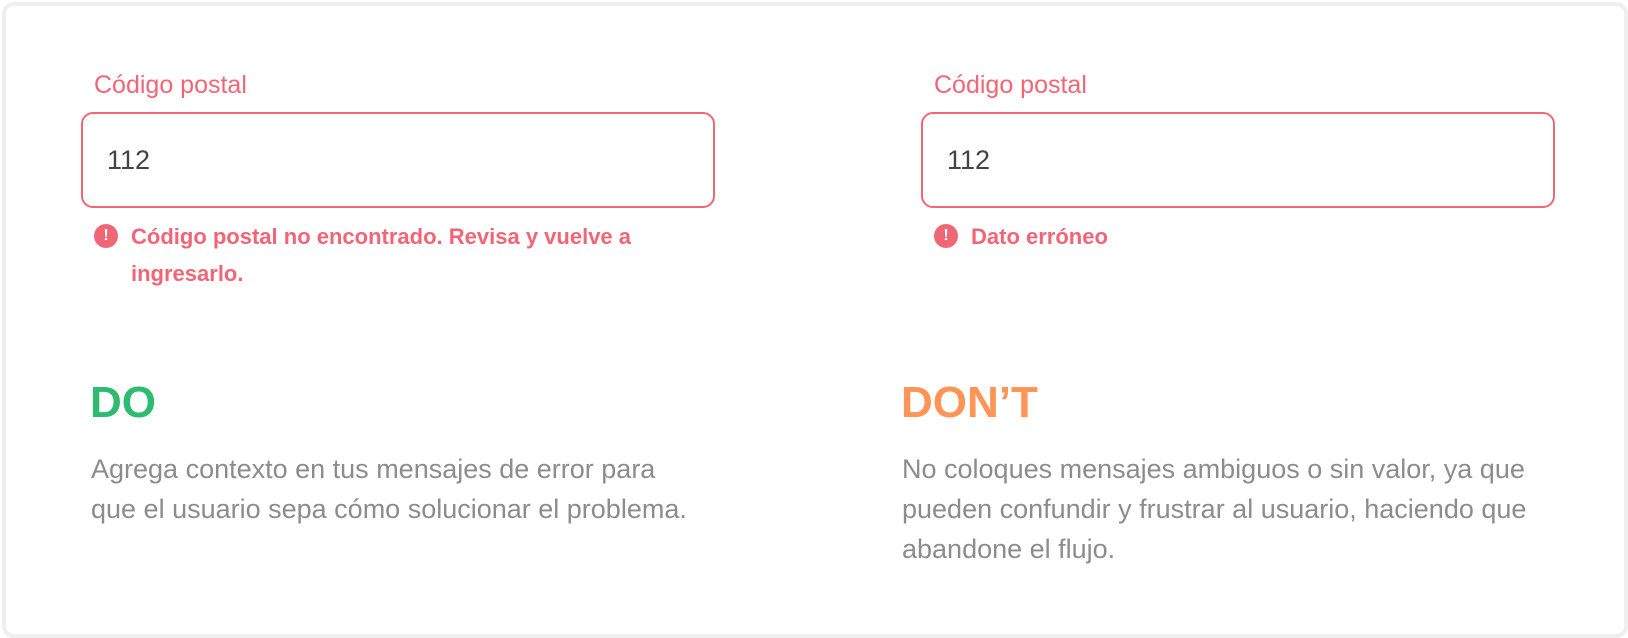 Image resolution: width=1628 pixels, height=638 pixels. I want to click on do-heading: DO, so click(123, 402).